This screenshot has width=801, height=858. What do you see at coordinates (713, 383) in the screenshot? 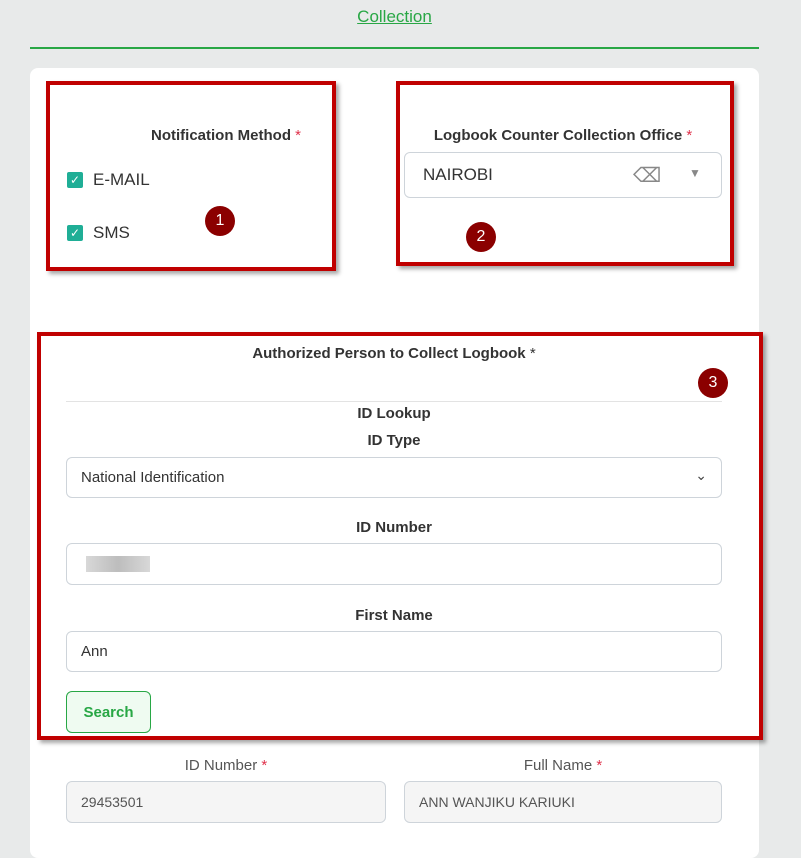
I see `annotation-badge-3: 3` at bounding box center [713, 383].